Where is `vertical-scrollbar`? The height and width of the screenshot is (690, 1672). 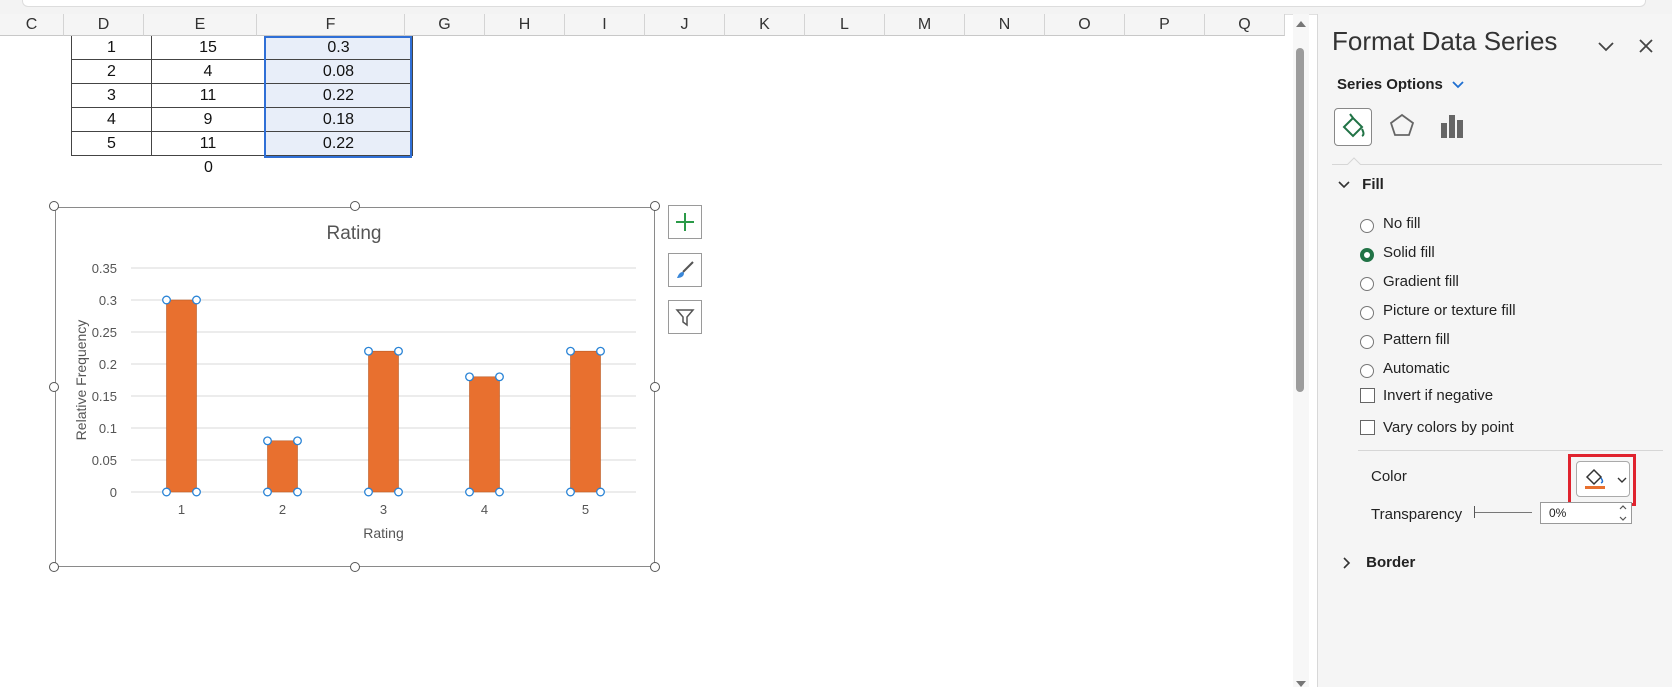 vertical-scrollbar is located at coordinates (1301, 350).